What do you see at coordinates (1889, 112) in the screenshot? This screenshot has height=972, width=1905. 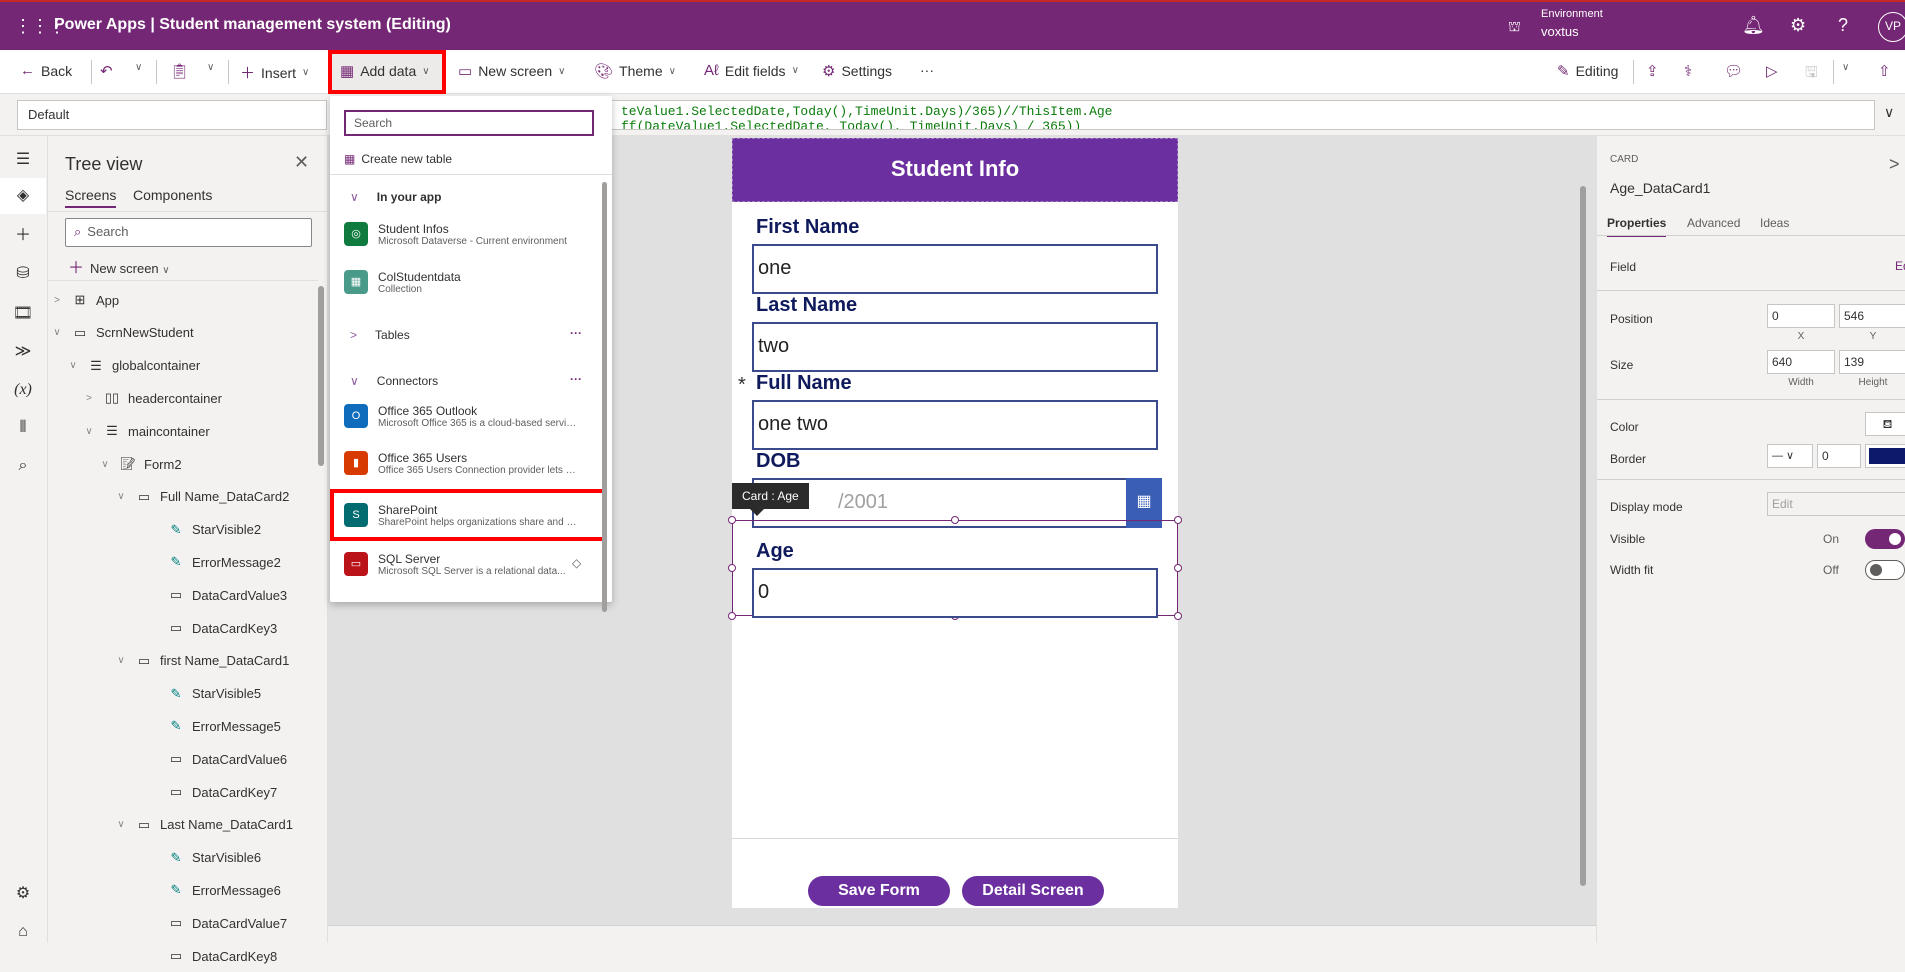 I see `expand-formula-chevron-icon: ∨` at bounding box center [1889, 112].